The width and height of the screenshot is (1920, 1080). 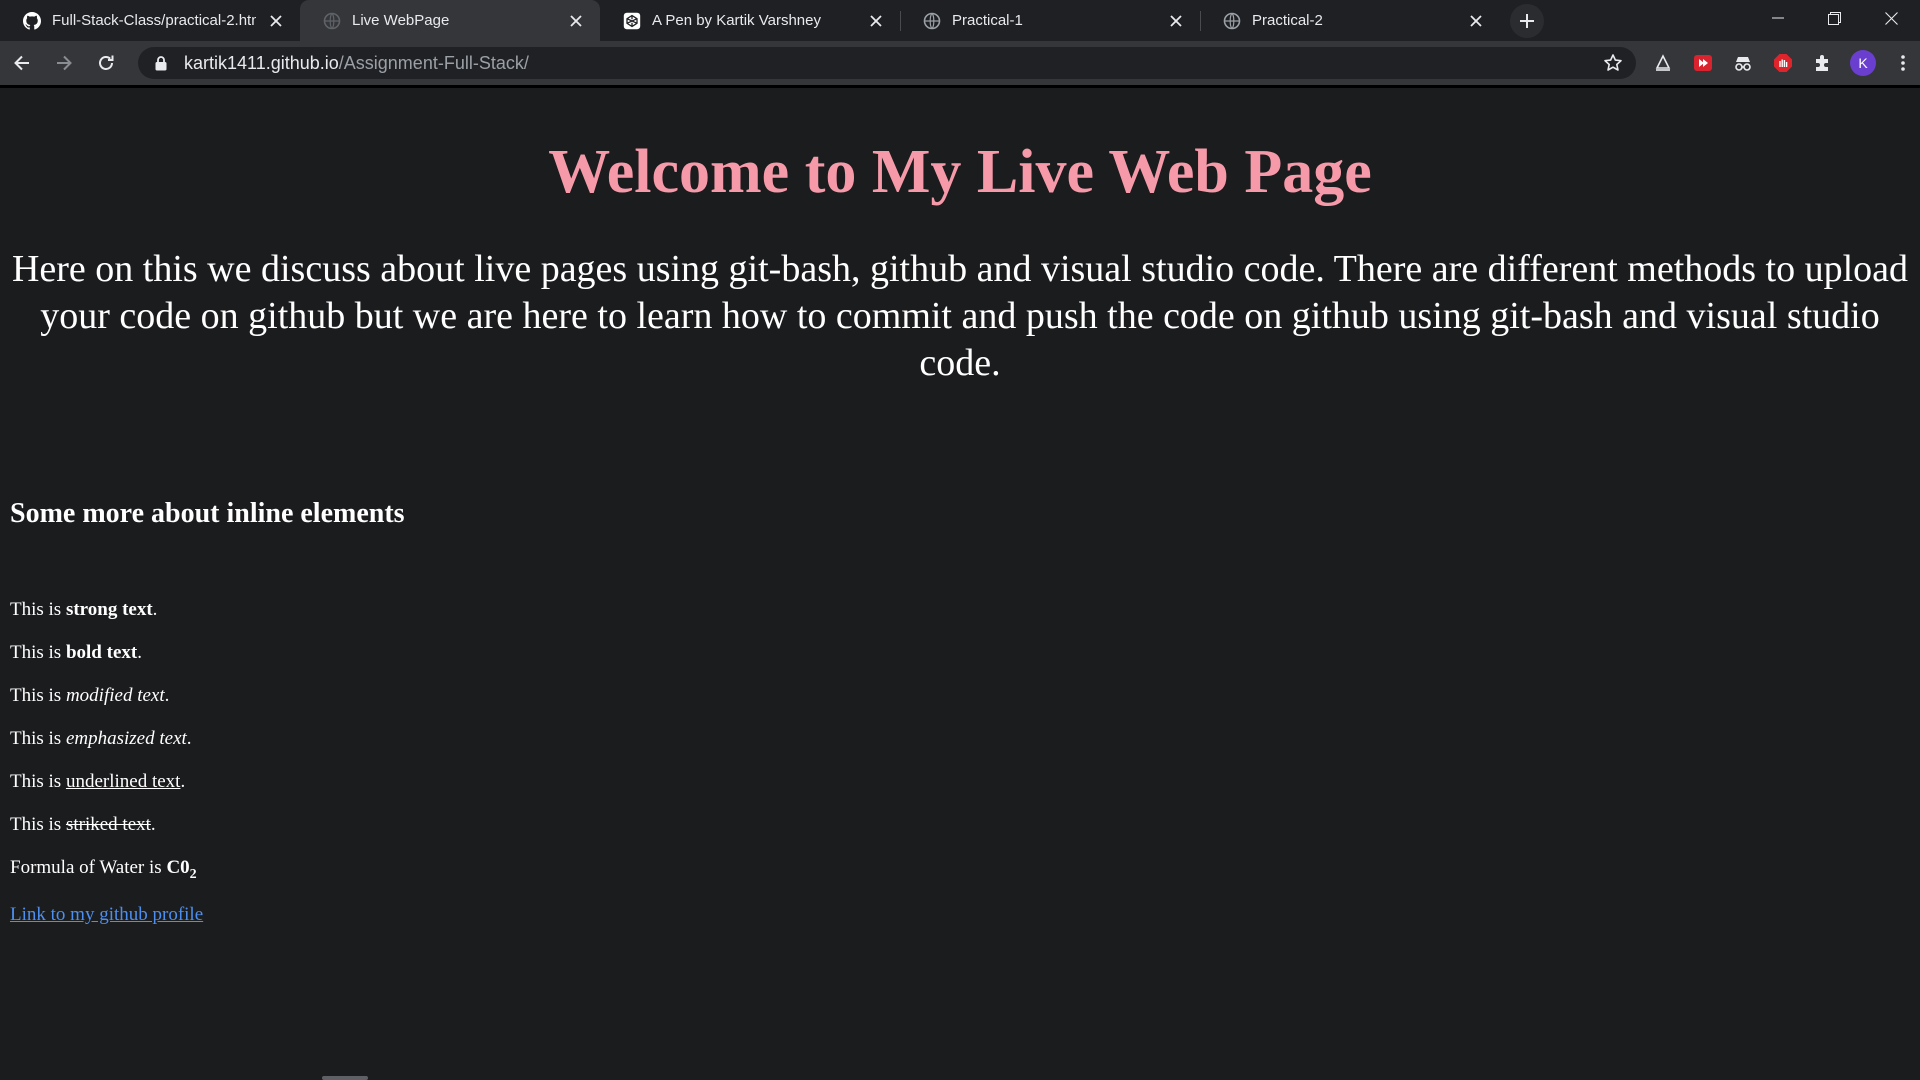 I want to click on reload-button, so click(x=106, y=63).